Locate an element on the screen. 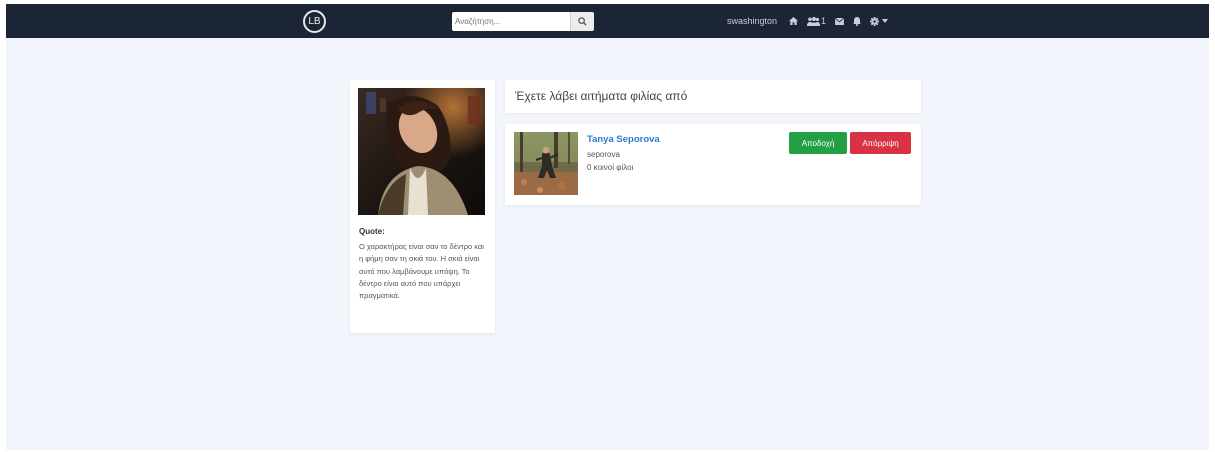  requester-username: seporova is located at coordinates (603, 154).